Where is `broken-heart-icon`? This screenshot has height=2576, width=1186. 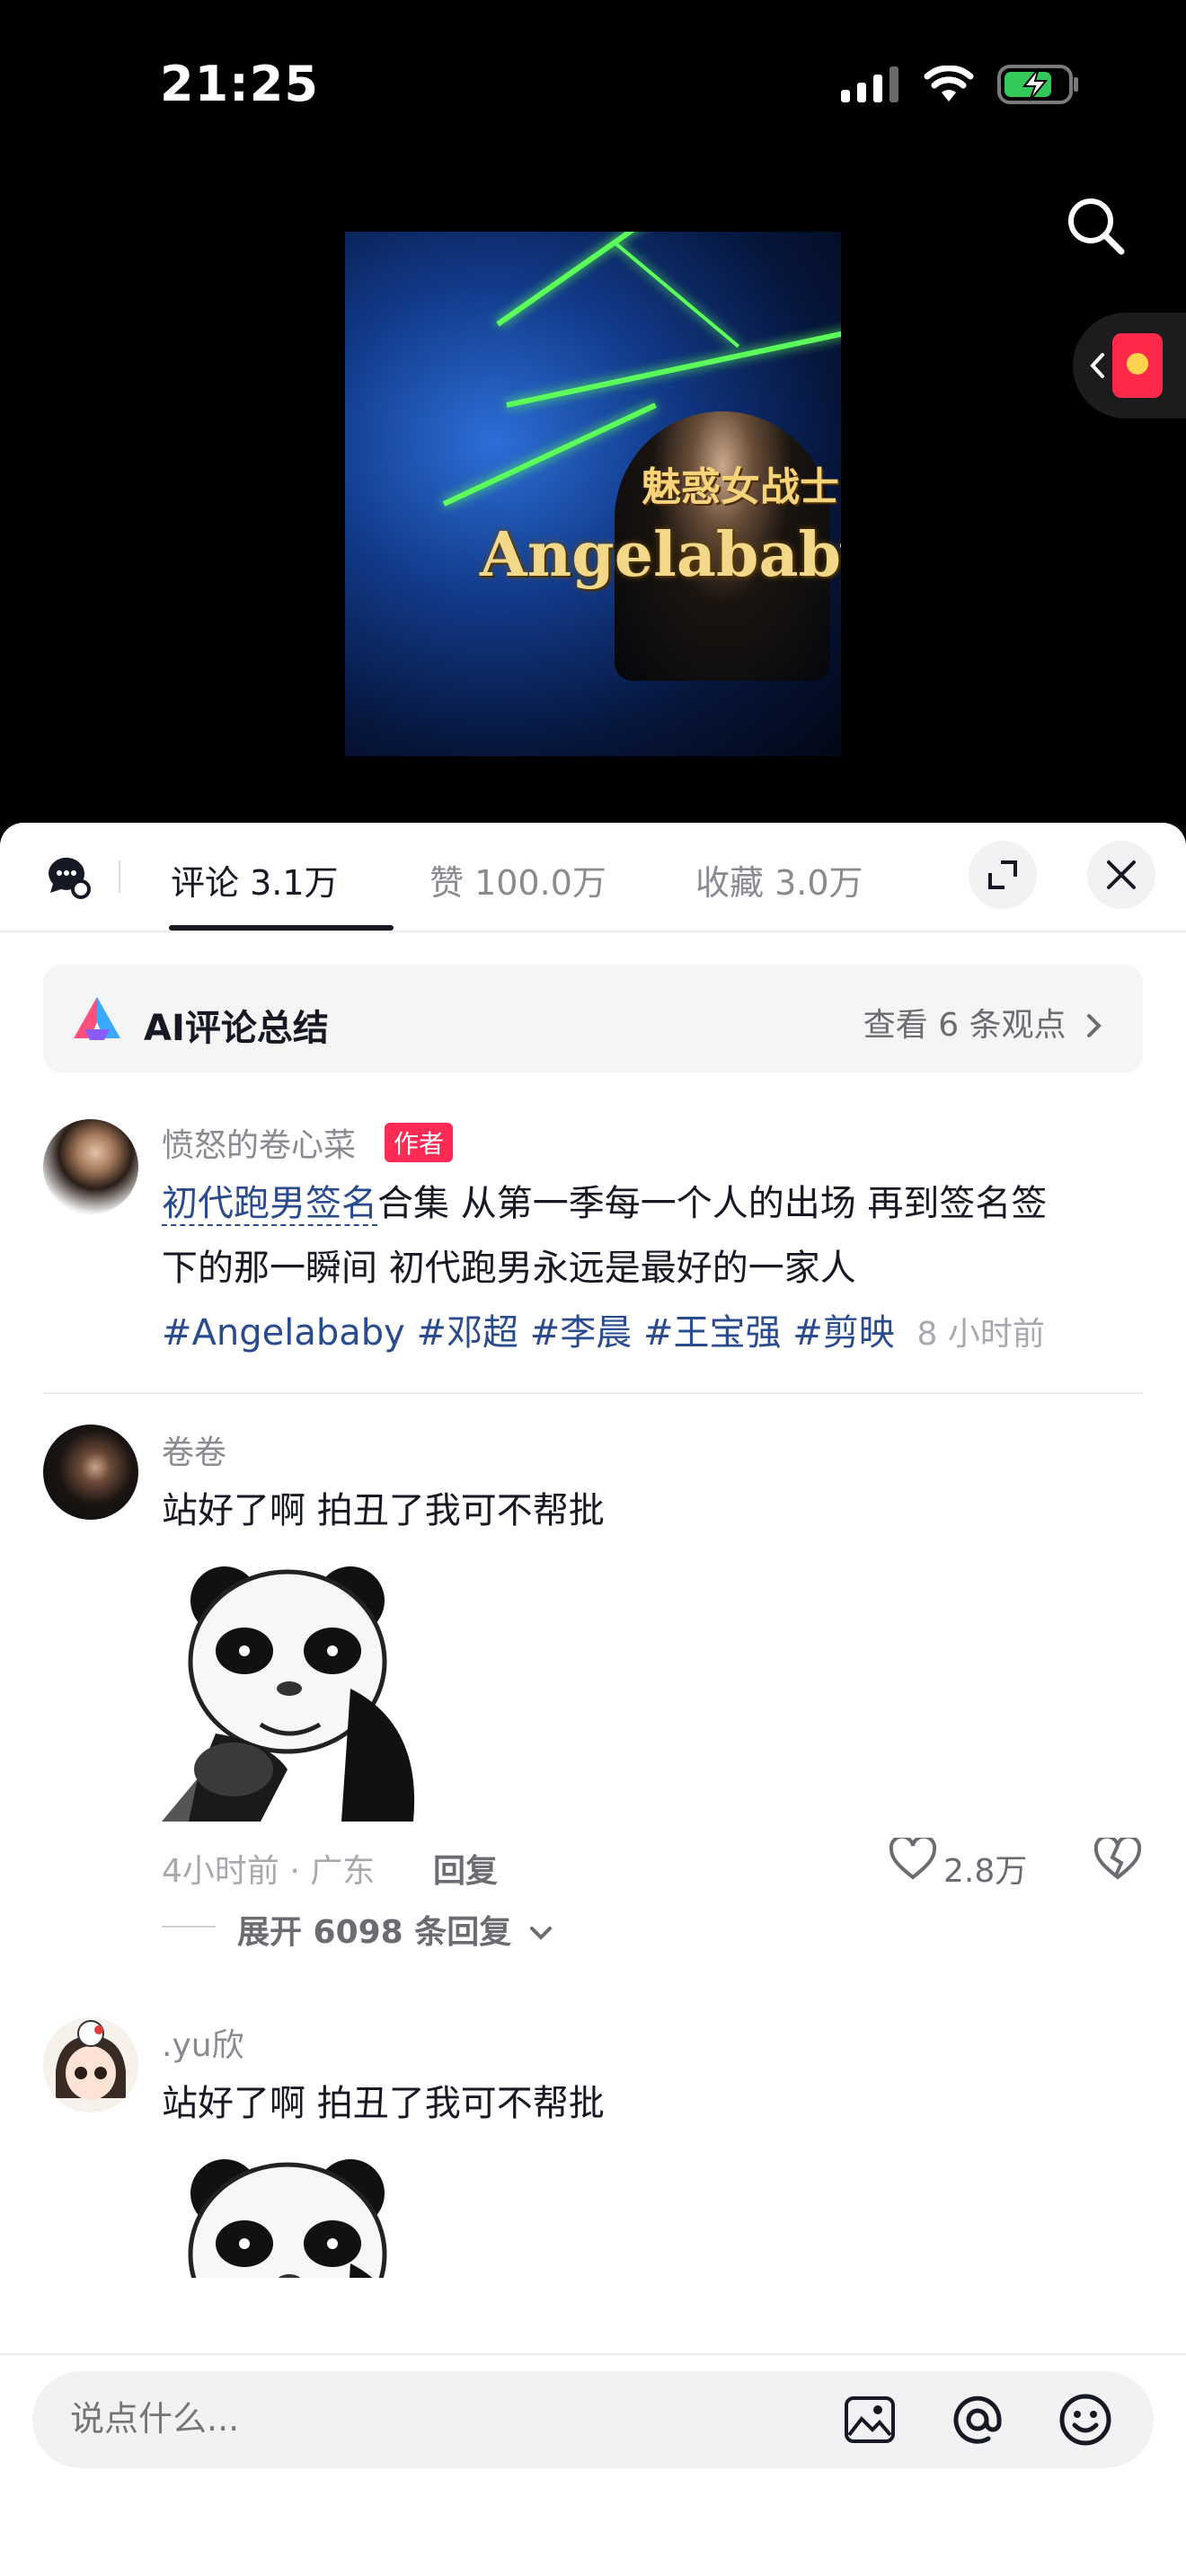
broken-heart-icon is located at coordinates (1117, 1857).